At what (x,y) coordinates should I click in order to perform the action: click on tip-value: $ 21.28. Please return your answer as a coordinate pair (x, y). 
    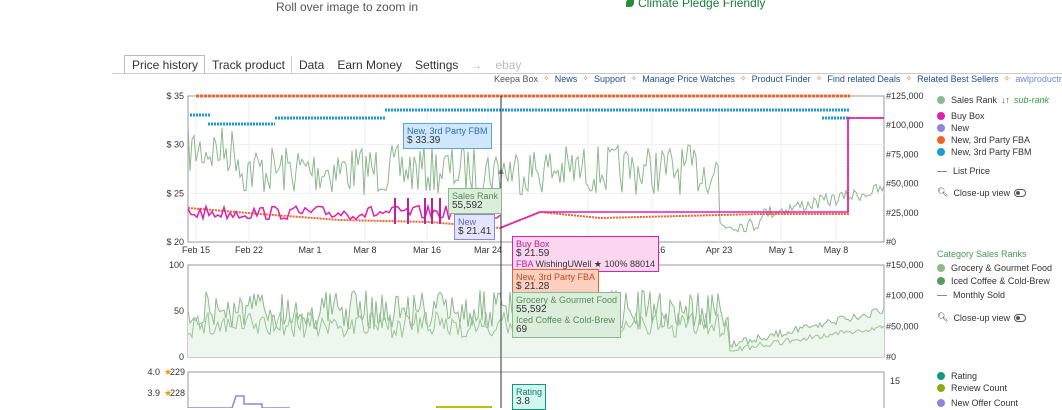
    Looking at the image, I should click on (533, 286).